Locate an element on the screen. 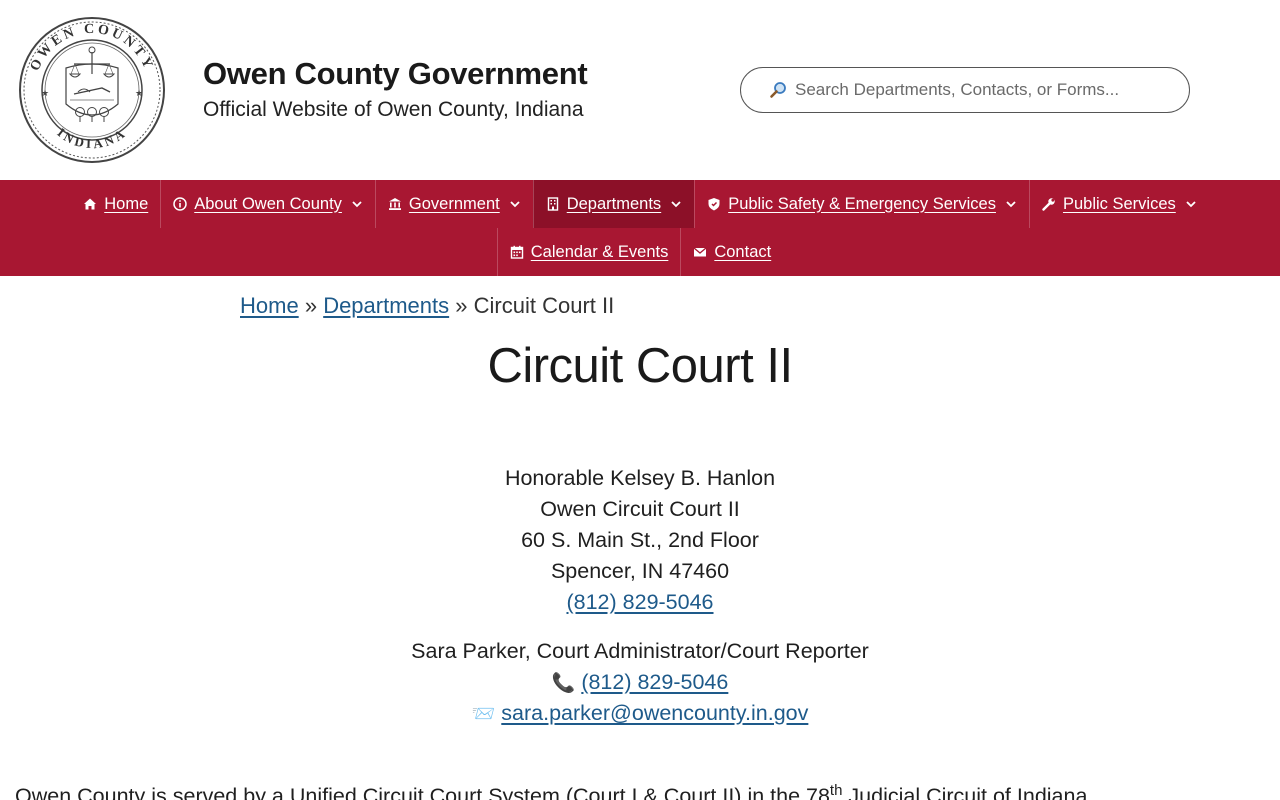  breadcrumb-home-link: Home is located at coordinates (269, 305).